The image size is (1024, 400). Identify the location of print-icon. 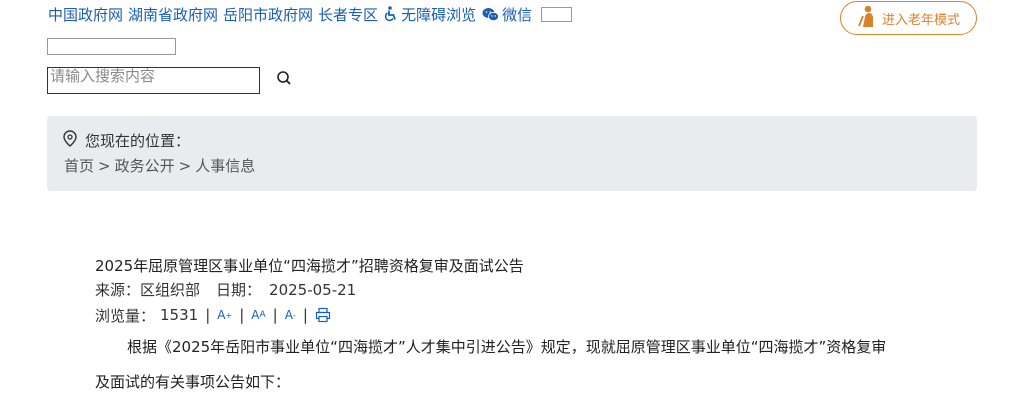
(323, 315).